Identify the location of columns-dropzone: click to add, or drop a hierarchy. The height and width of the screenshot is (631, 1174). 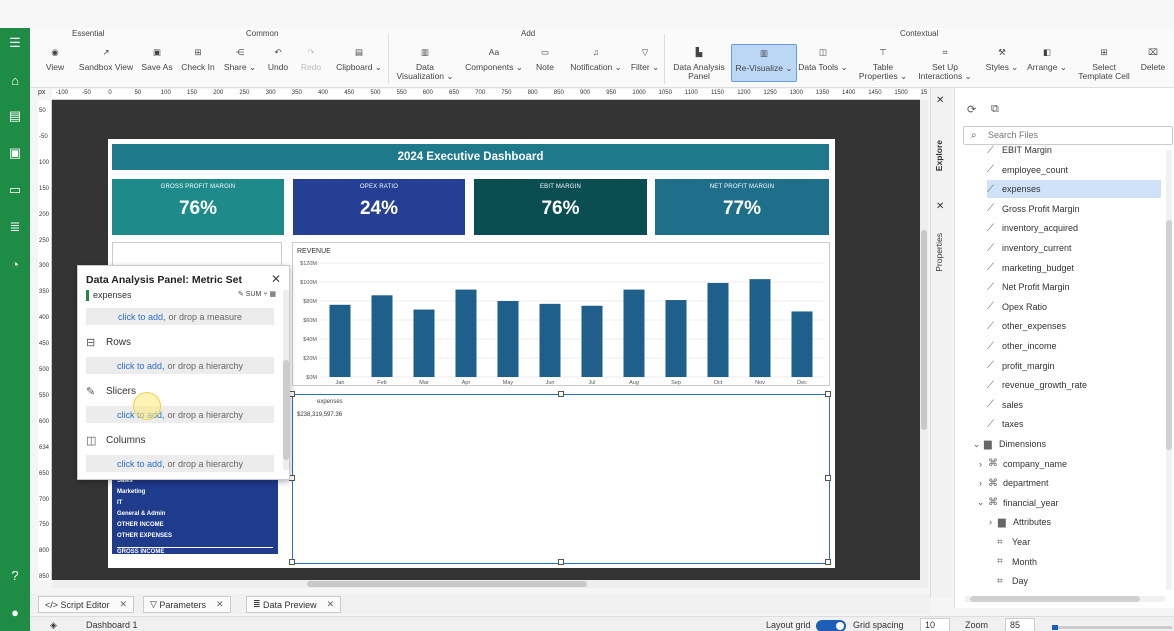
(180, 463).